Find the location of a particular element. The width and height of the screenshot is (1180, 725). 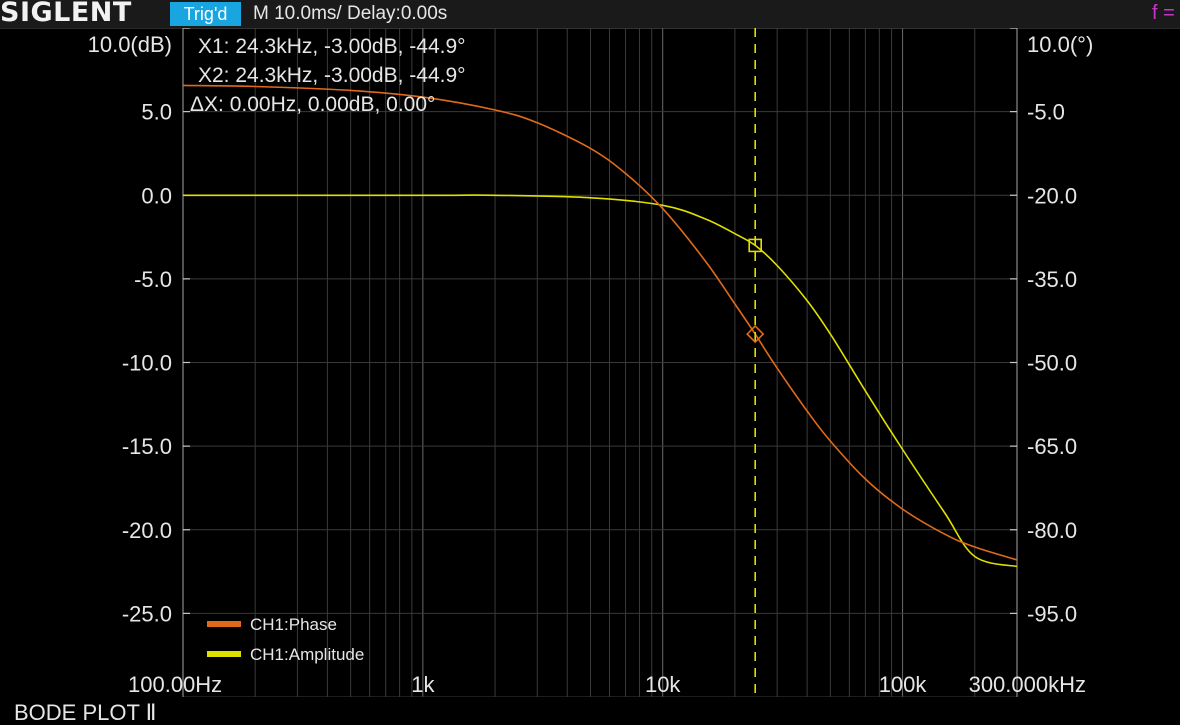

x-axis-ticks: 100.00Hz 1k 10k 100k 300.000kHz is located at coordinates (607, 684).